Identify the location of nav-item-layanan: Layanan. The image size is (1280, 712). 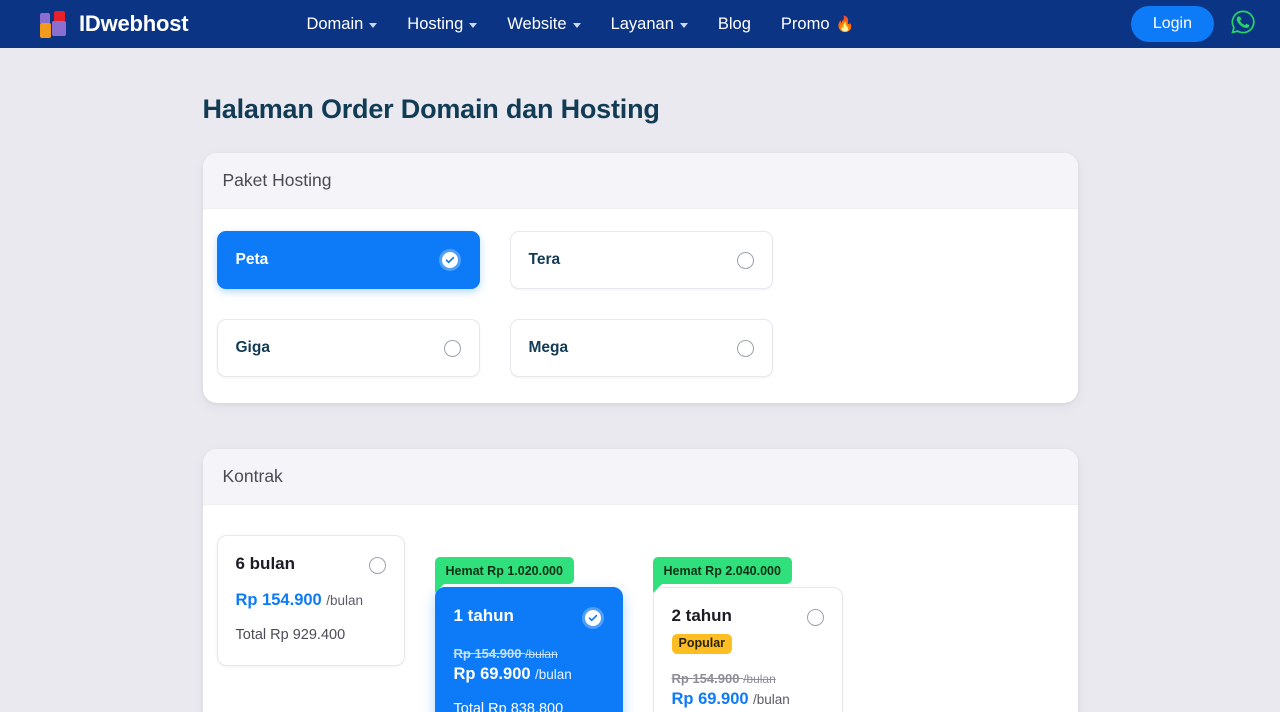
(649, 24).